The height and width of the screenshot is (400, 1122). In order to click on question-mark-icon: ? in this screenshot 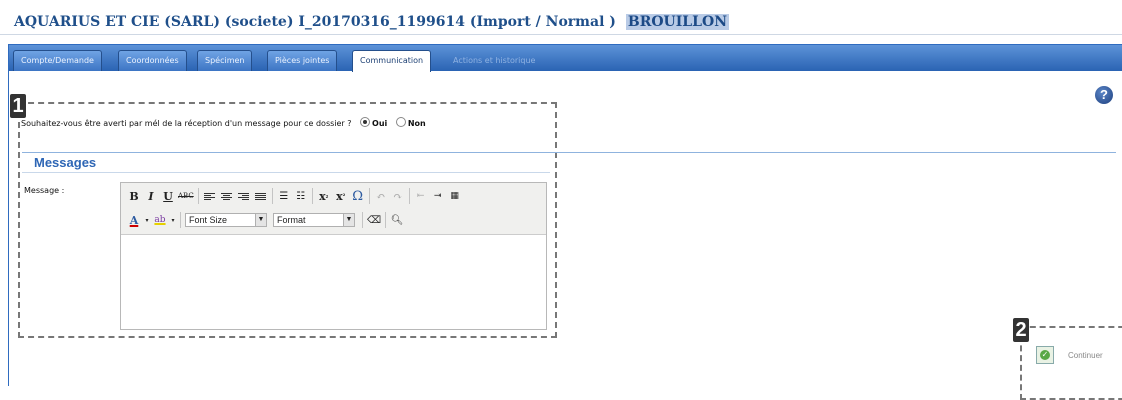, I will do `click(1104, 95)`.